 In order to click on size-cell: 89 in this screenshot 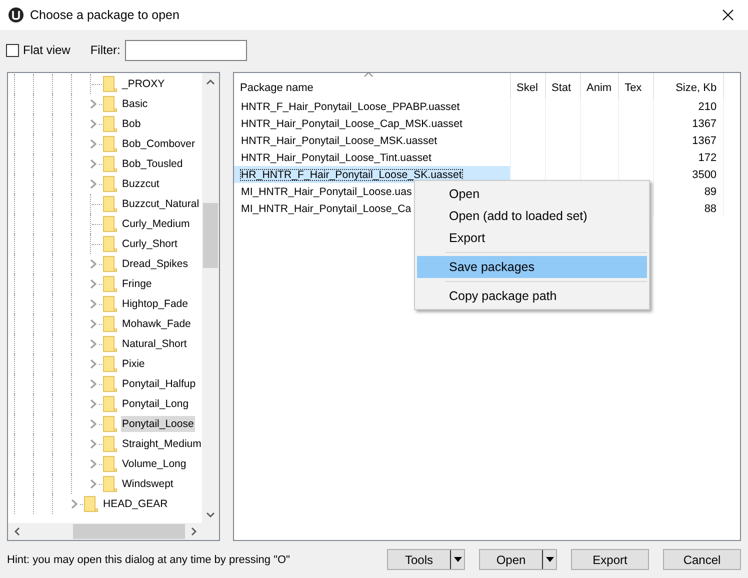, I will do `click(710, 192)`.